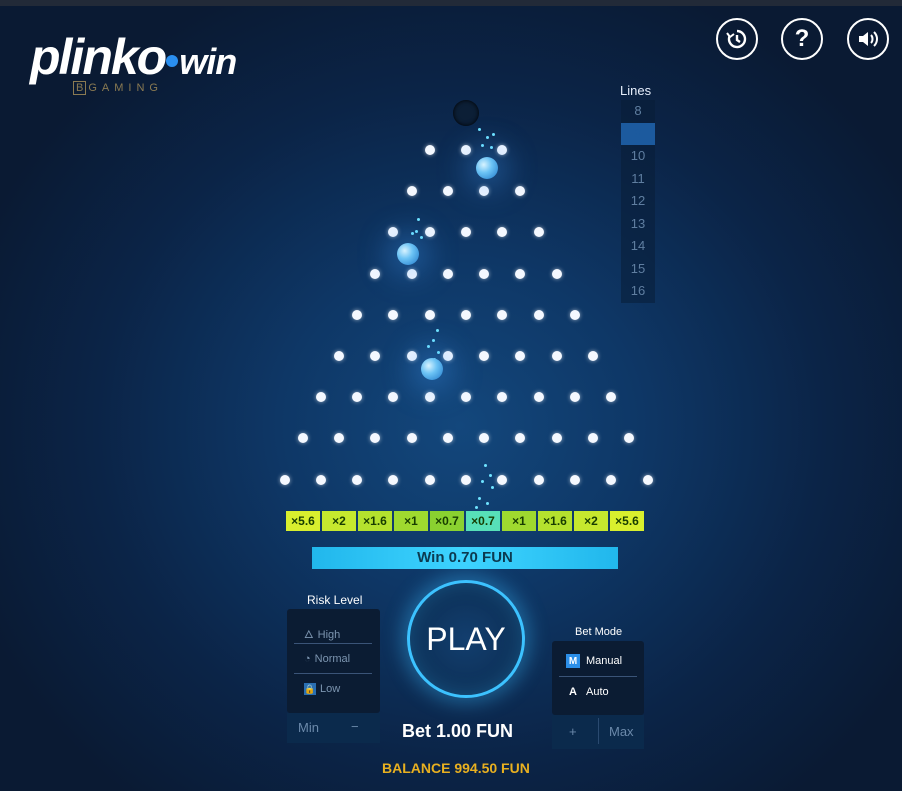  I want to click on ball-drop-hole, so click(466, 113).